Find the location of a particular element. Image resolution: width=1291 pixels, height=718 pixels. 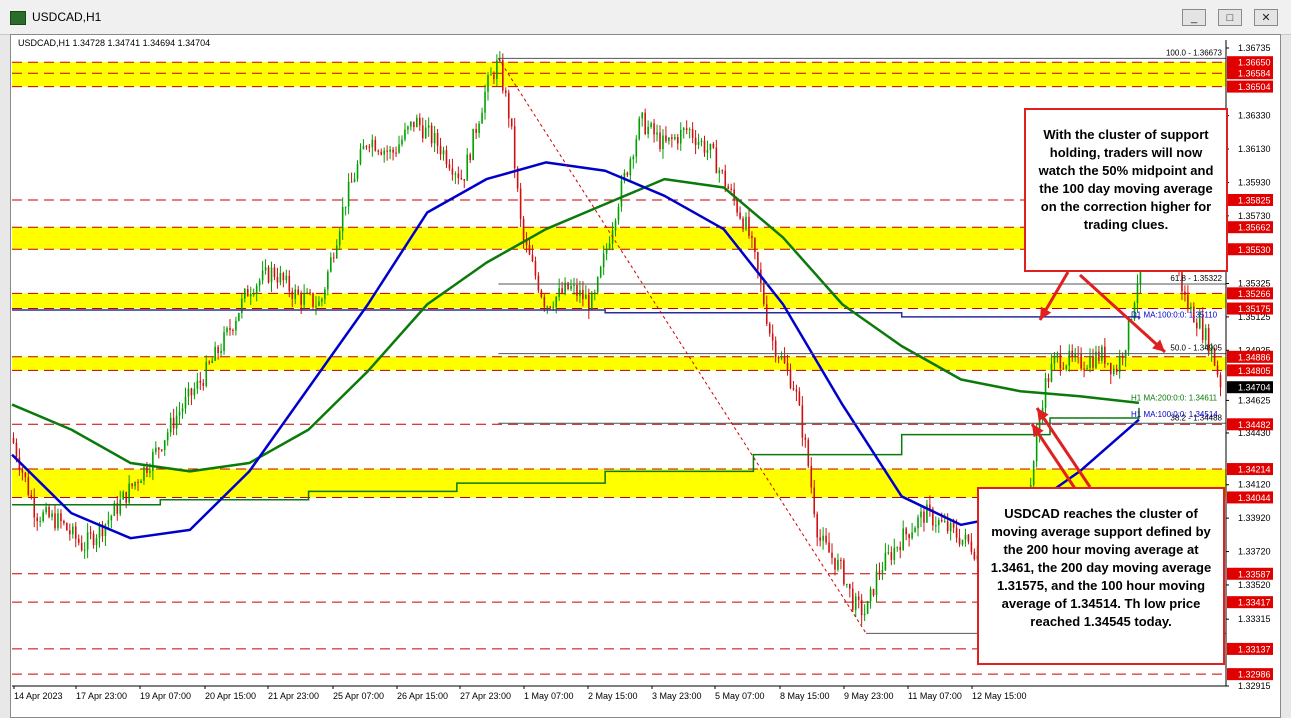

level-price-label: 1.35175 is located at coordinates (1254, 309).